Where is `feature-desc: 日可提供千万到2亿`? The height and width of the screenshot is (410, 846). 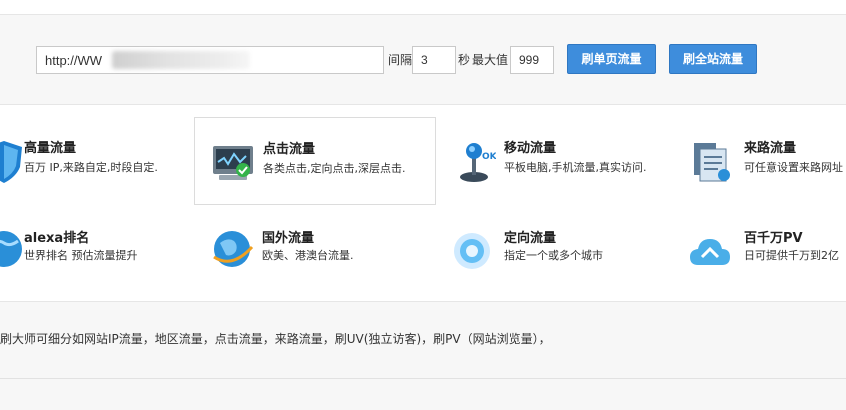 feature-desc: 日可提供千万到2亿 is located at coordinates (791, 255).